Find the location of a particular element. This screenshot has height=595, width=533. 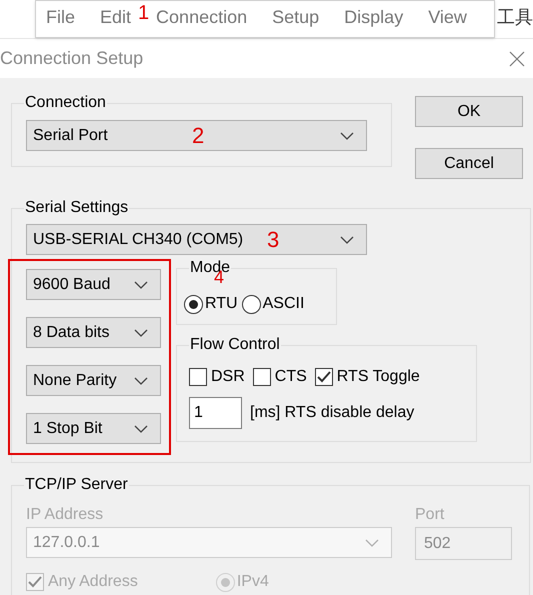

connection-dropdown: Serial Port 2 is located at coordinates (196, 135).